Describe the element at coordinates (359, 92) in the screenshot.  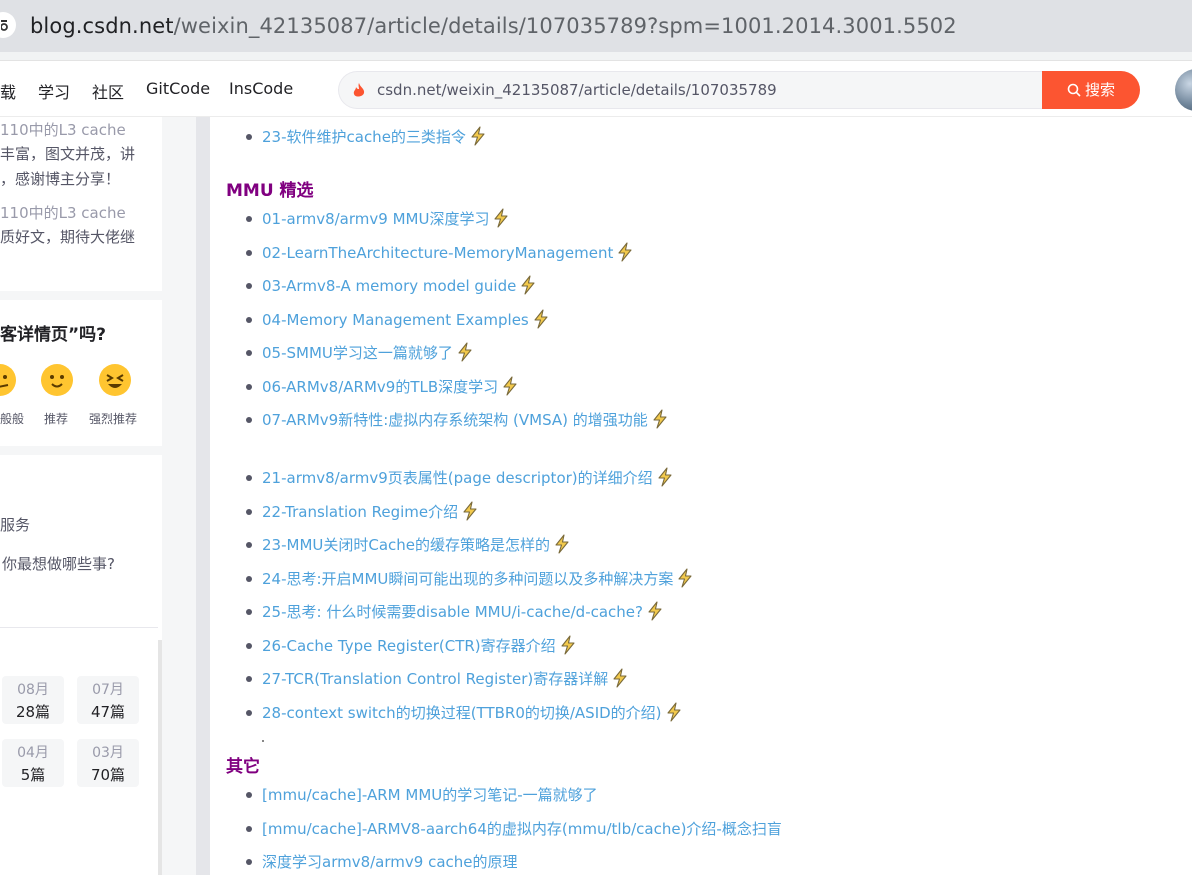
I see `fire-icon` at that location.